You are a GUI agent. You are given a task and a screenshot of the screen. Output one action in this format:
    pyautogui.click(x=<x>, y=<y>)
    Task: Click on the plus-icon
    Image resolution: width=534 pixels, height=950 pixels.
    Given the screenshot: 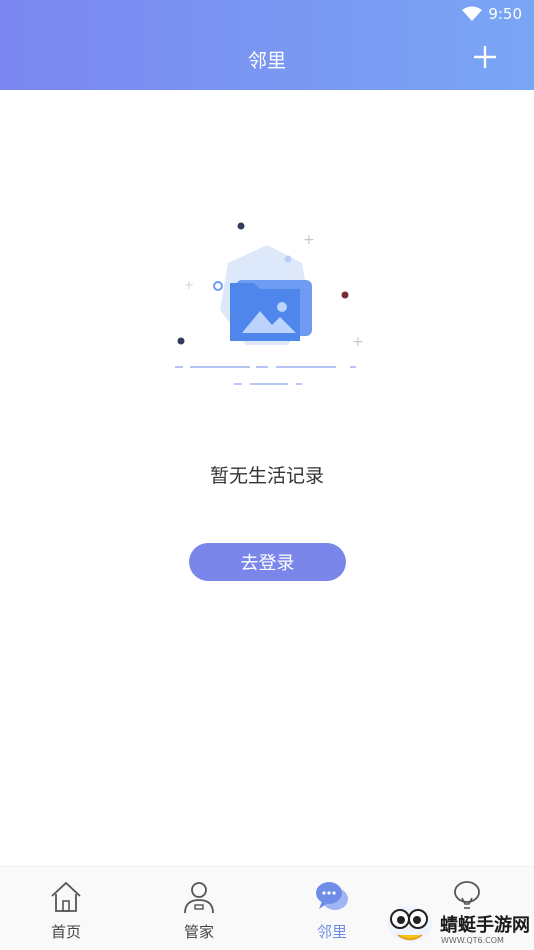 What is the action you would take?
    pyautogui.click(x=485, y=57)
    